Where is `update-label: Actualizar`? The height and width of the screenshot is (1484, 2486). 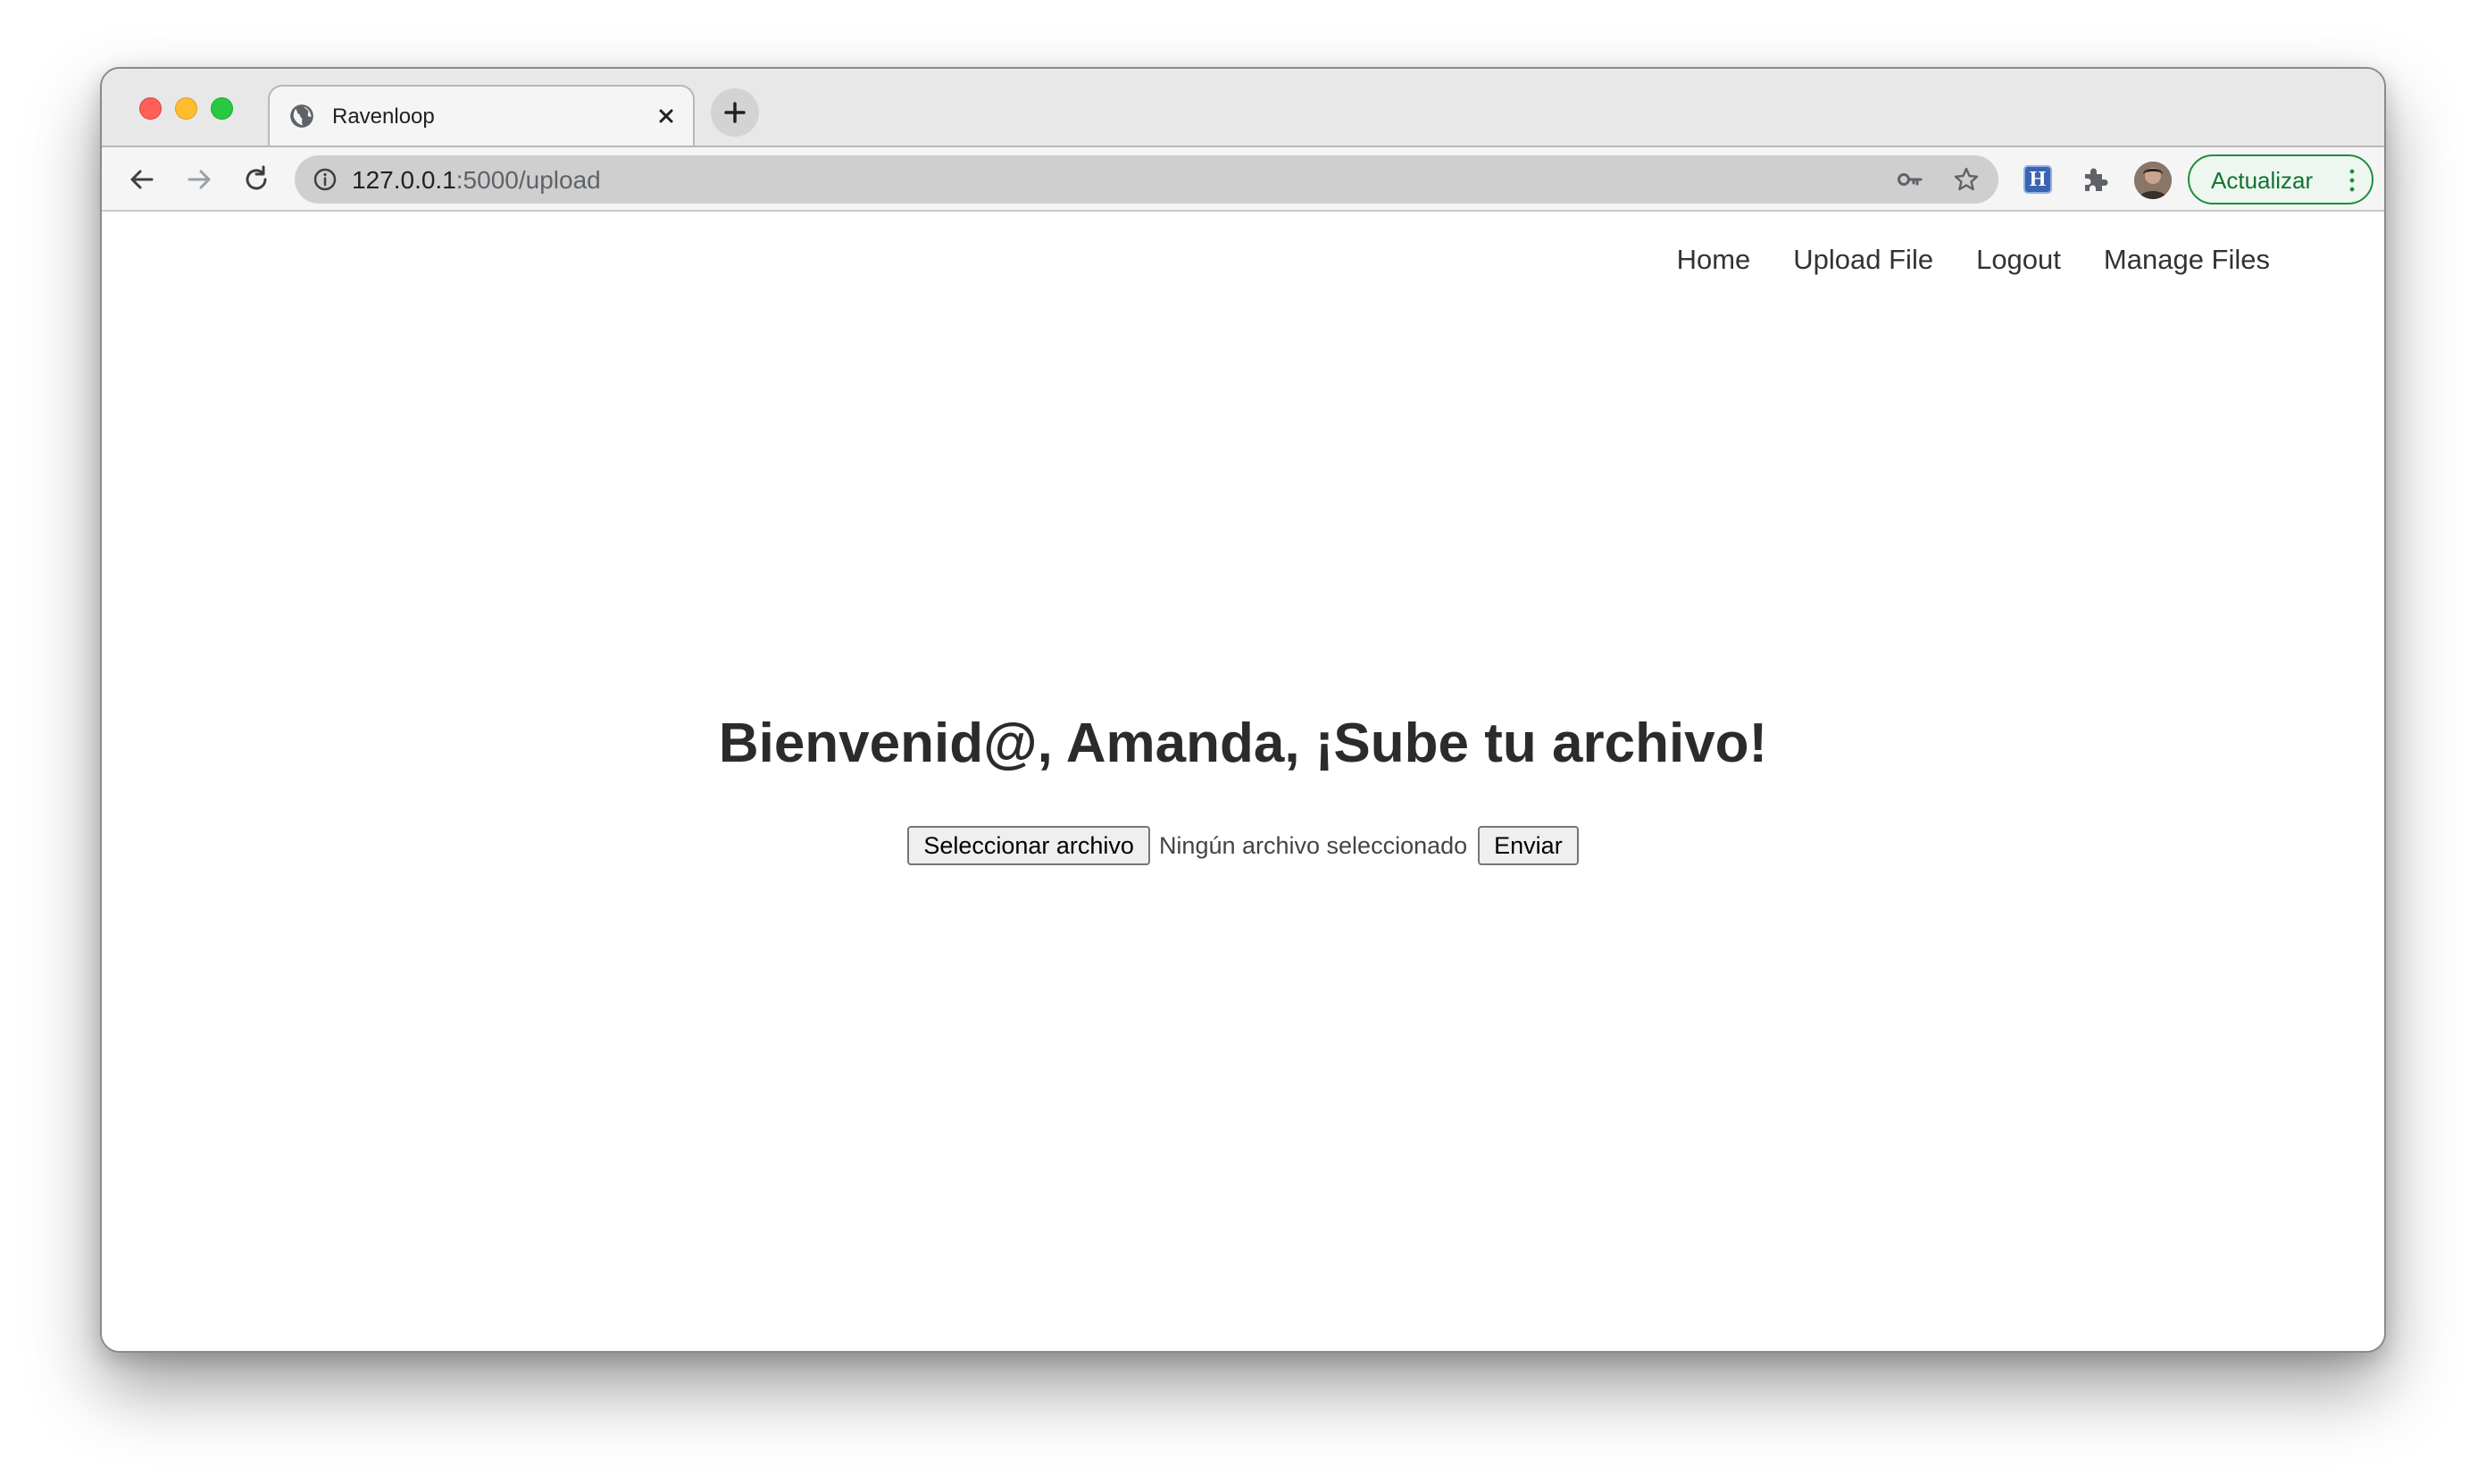 update-label: Actualizar is located at coordinates (2262, 180).